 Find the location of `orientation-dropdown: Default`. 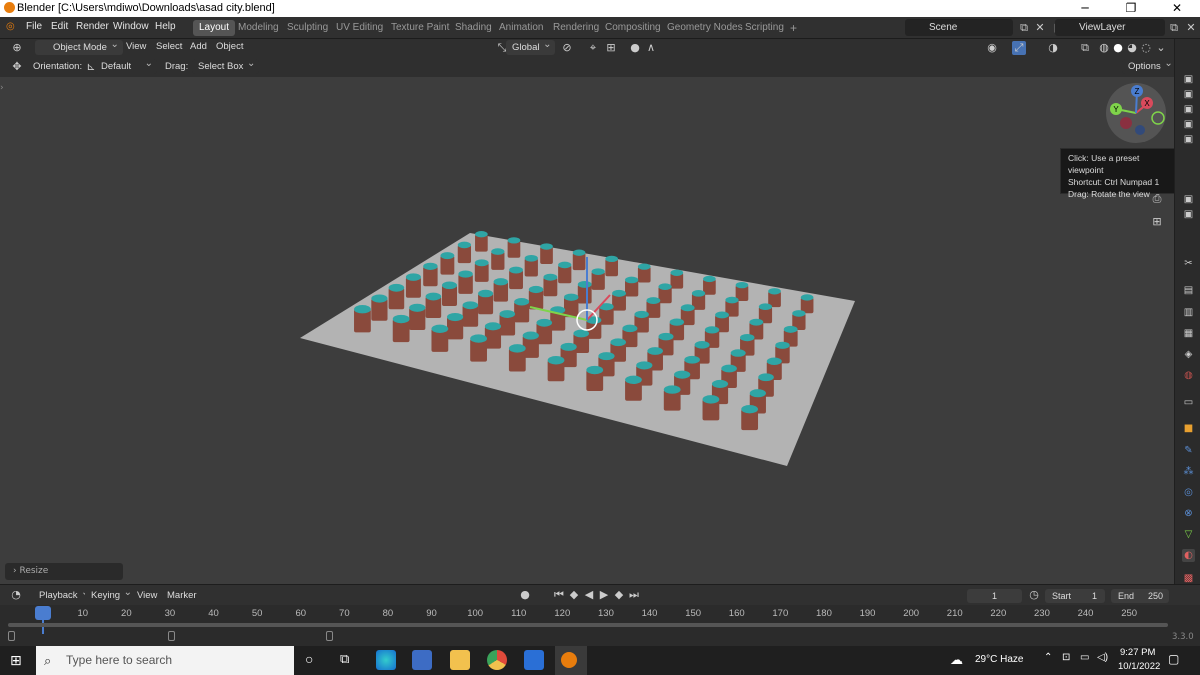

orientation-dropdown: Default is located at coordinates (126, 65).